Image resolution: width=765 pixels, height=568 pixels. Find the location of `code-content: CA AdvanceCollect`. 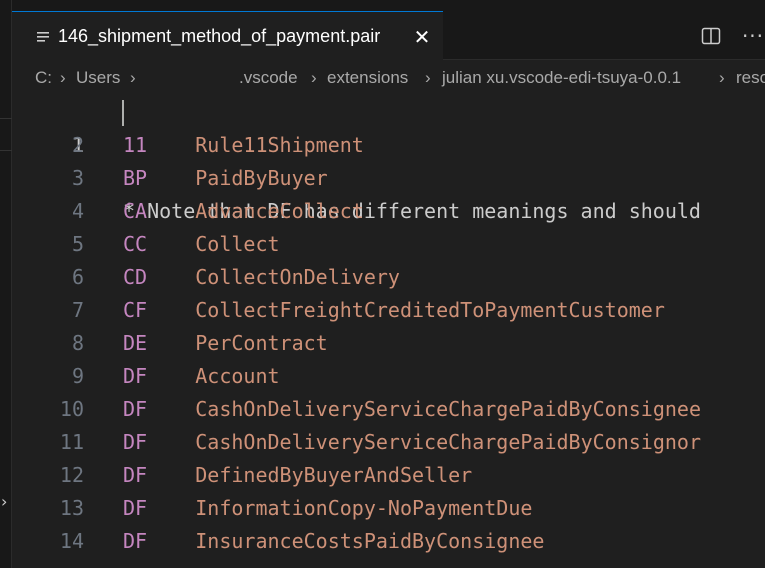

code-content: CA AdvanceCollect is located at coordinates (243, 211).